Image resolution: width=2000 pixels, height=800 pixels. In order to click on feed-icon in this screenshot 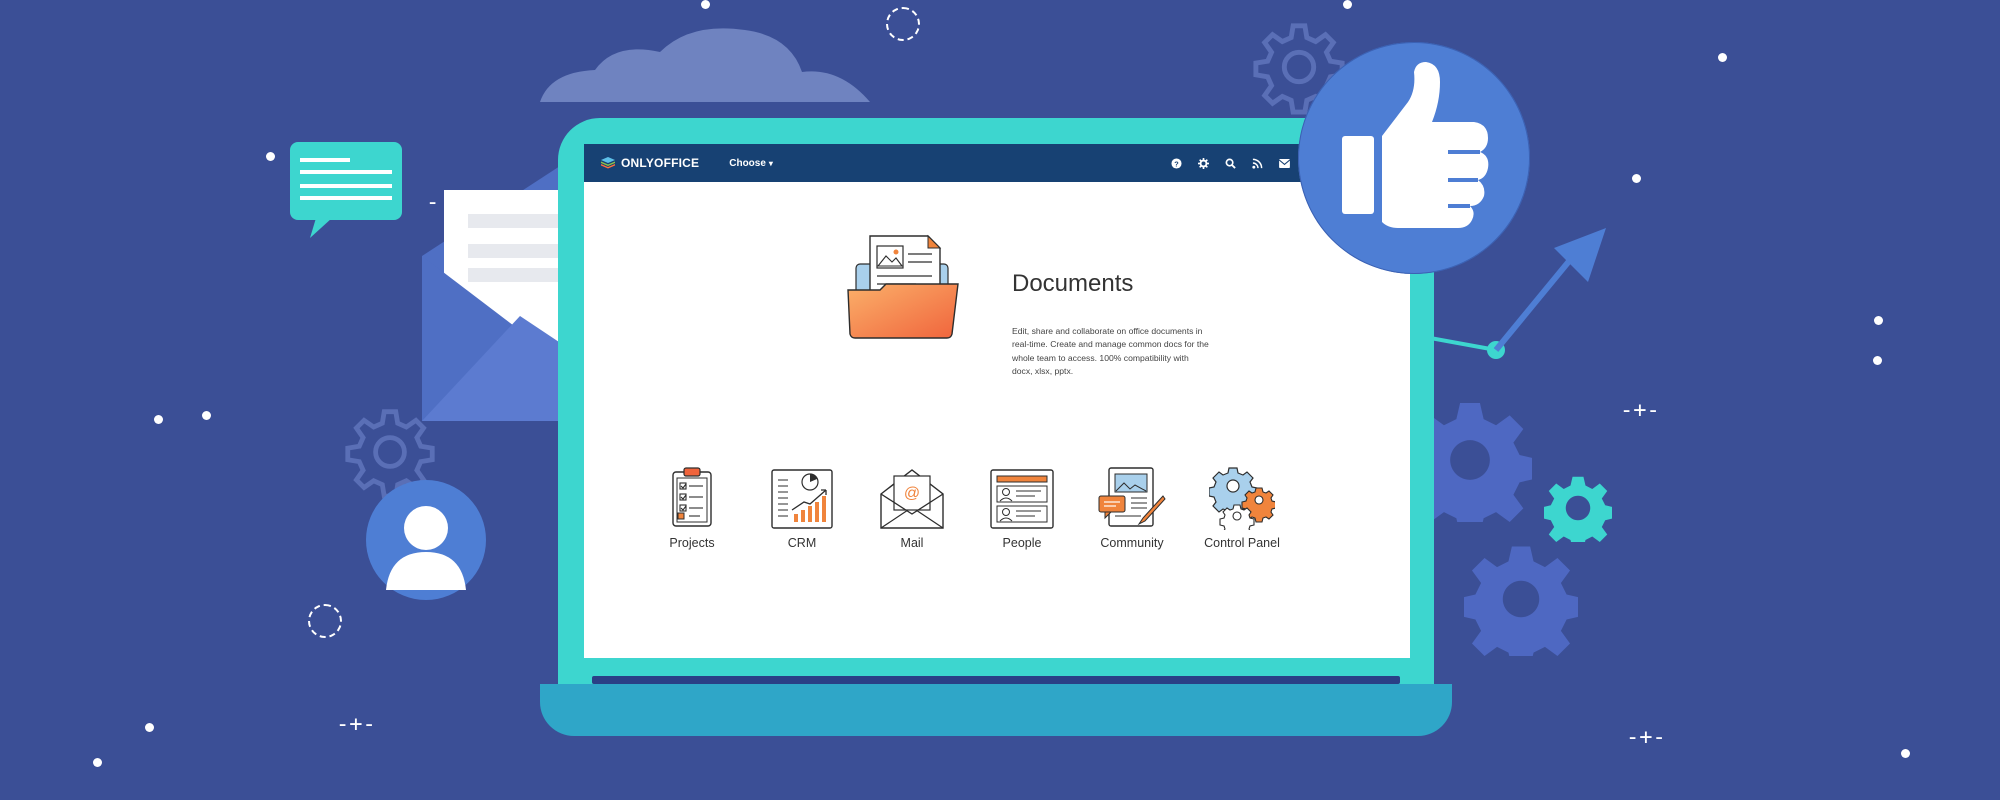, I will do `click(1257, 163)`.